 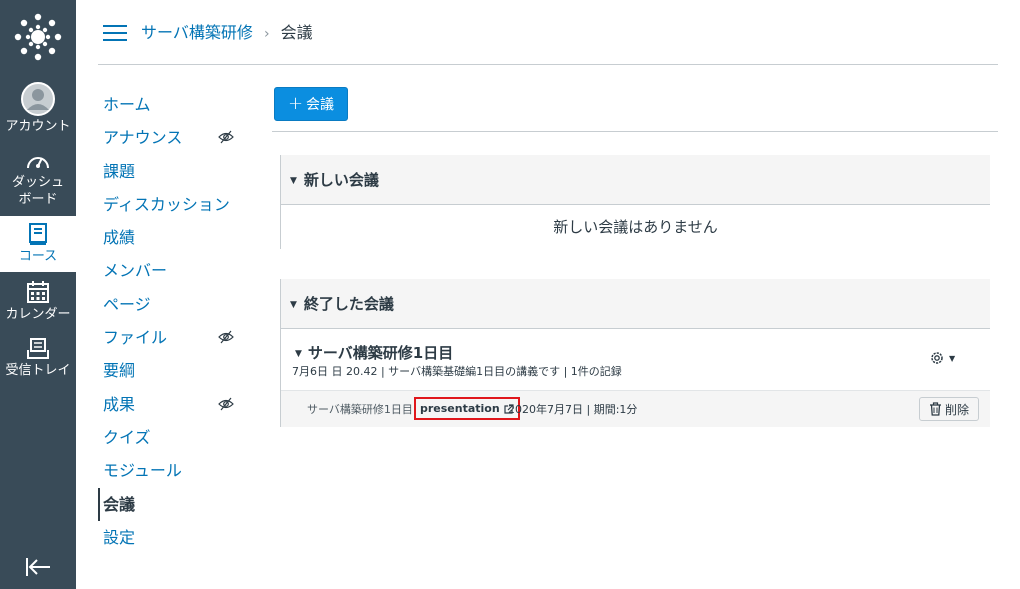 What do you see at coordinates (935, 409) in the screenshot?
I see `trash-icon` at bounding box center [935, 409].